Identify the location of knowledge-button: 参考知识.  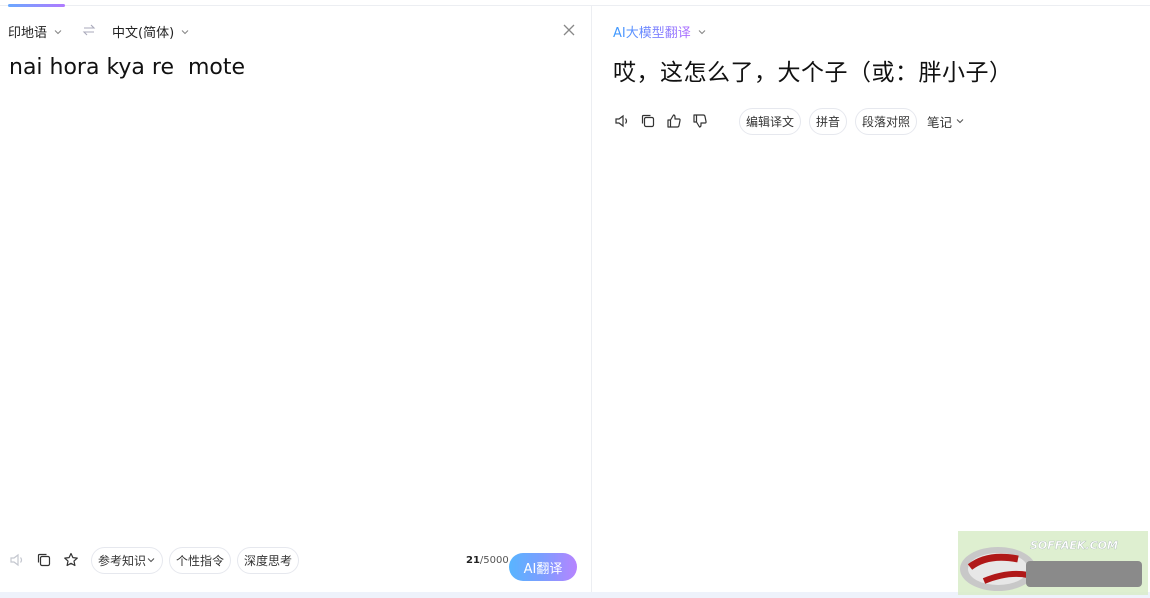
(127, 560).